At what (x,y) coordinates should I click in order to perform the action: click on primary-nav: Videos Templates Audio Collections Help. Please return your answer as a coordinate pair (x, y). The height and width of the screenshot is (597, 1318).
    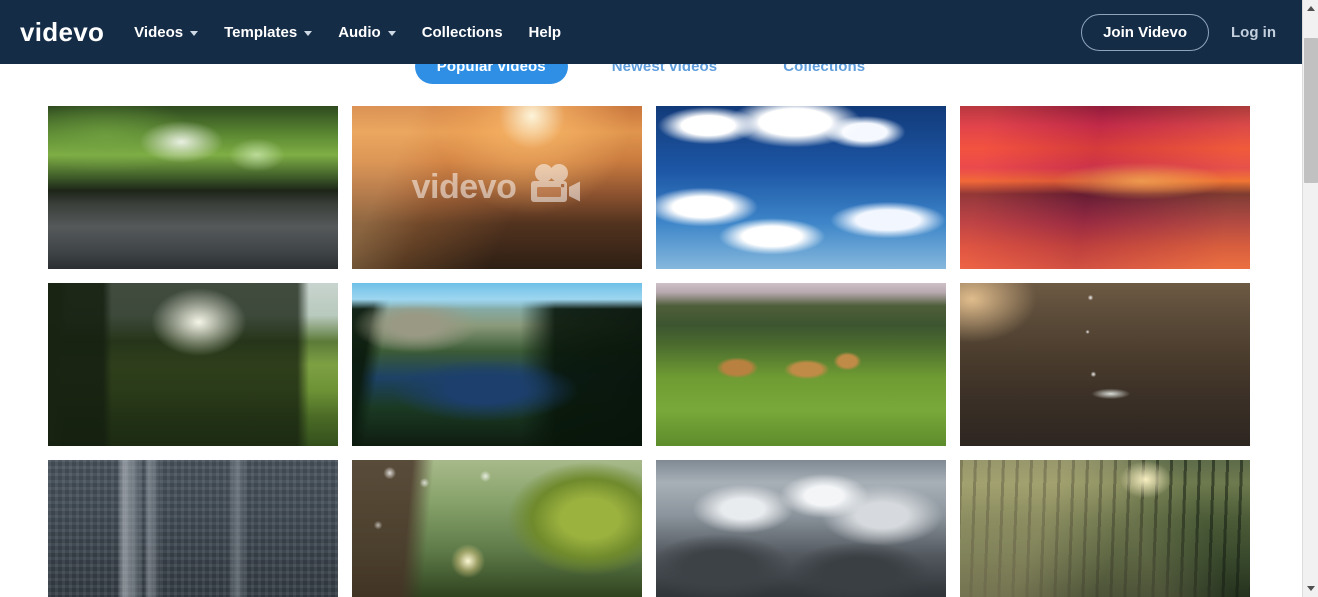
    Looking at the image, I should click on (347, 32).